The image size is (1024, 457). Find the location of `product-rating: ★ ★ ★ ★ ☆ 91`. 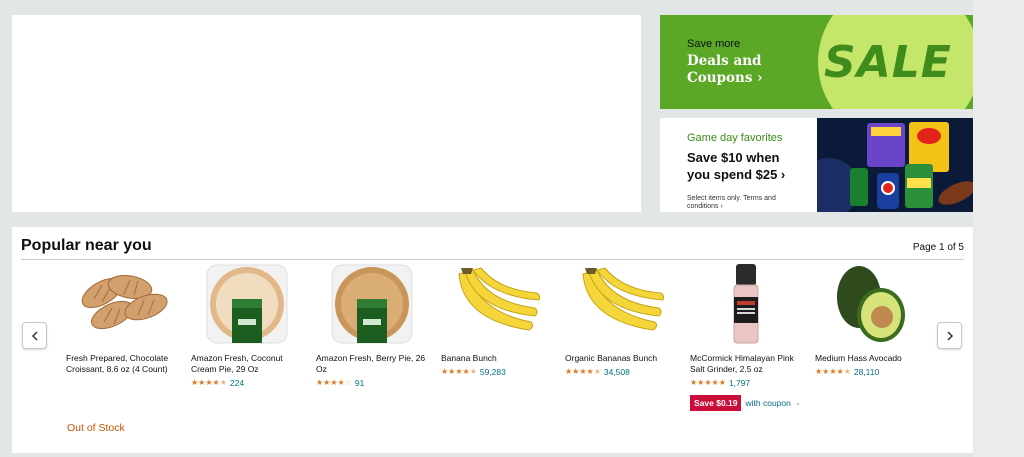

product-rating: ★ ★ ★ ★ ☆ 91 is located at coordinates (372, 383).